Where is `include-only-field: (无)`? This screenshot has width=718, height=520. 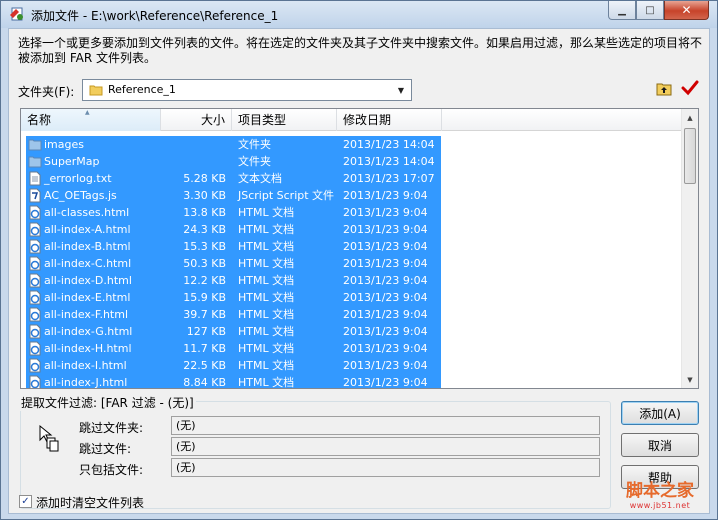 include-only-field: (无) is located at coordinates (385, 467).